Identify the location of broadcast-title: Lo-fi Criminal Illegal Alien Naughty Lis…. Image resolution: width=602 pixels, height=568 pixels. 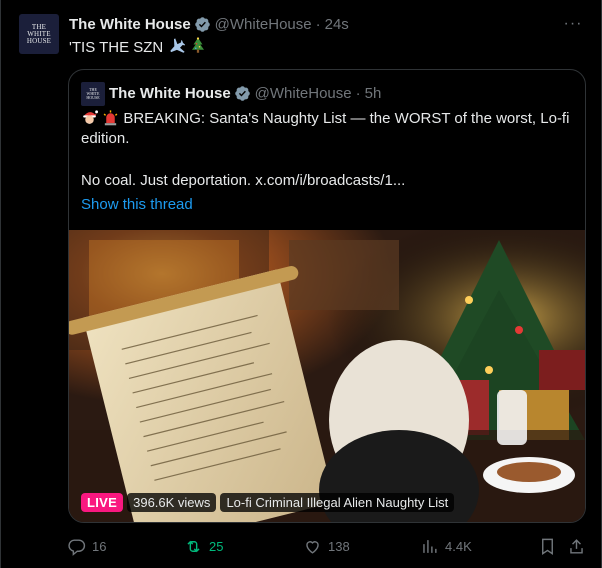
(337, 502).